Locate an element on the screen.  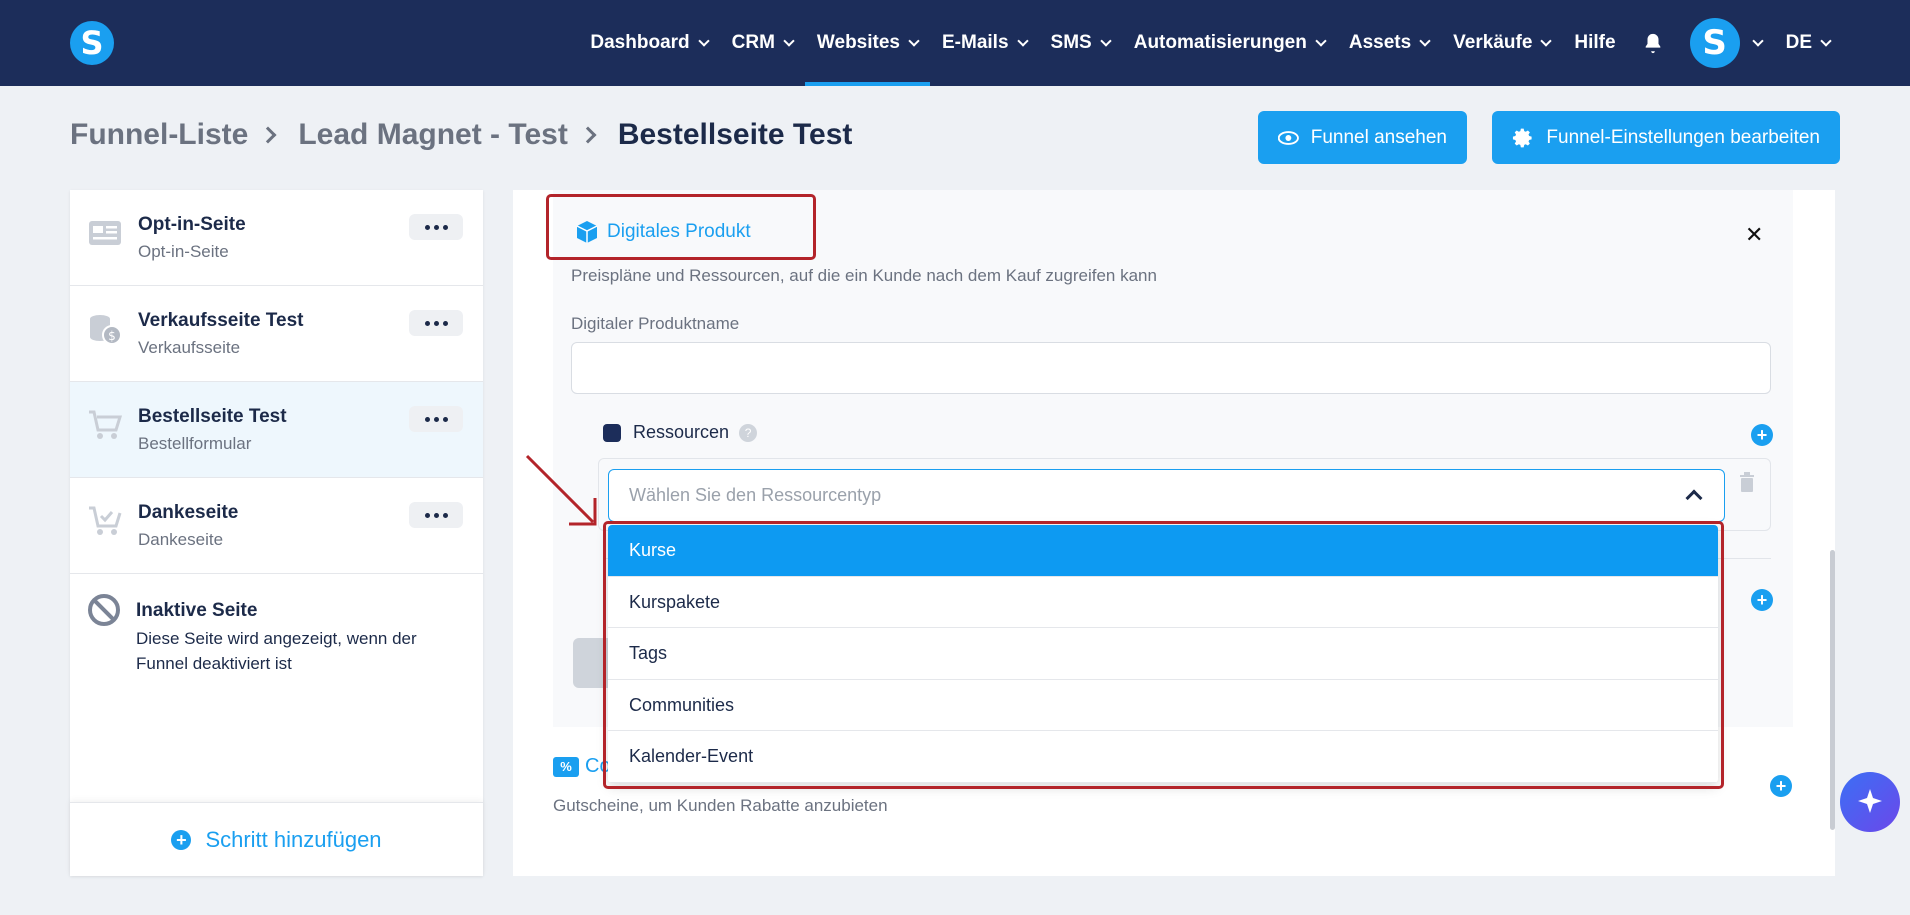
add-step-button: + Schritt hinzufügen is located at coordinates (276, 839).